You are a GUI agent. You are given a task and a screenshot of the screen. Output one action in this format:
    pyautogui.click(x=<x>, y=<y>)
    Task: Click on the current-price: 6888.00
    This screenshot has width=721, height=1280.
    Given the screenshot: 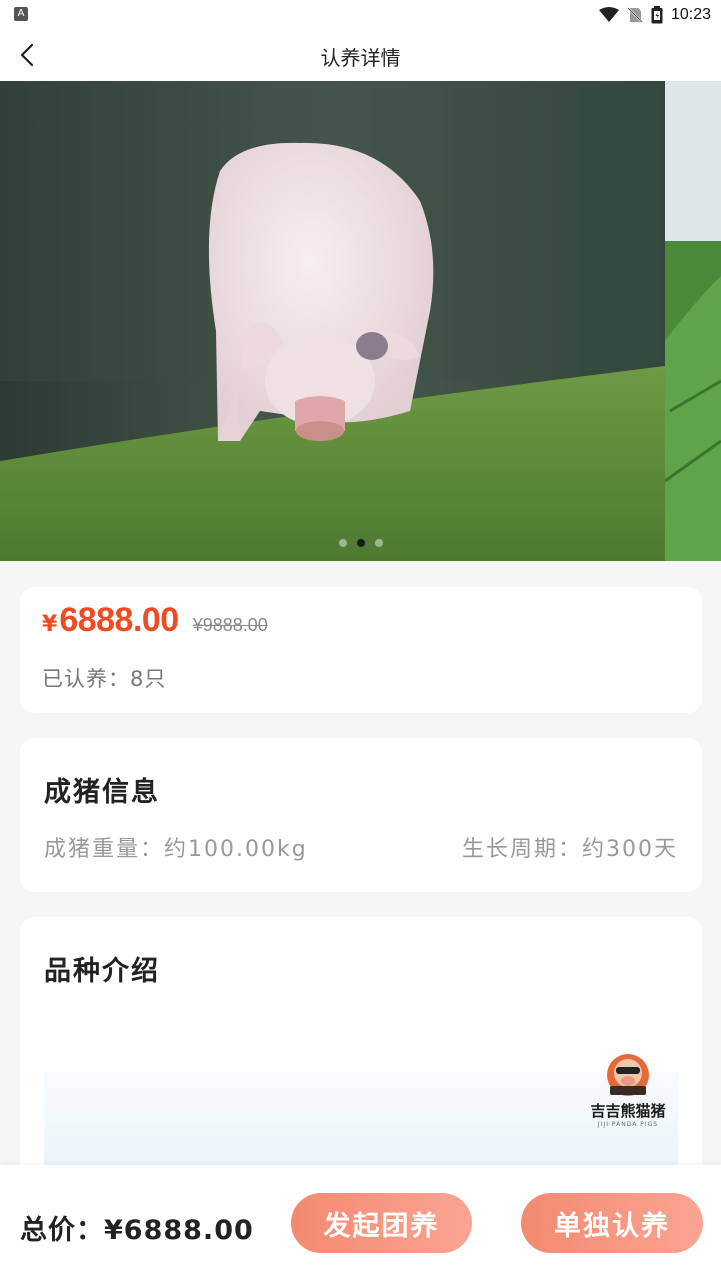 What is the action you would take?
    pyautogui.click(x=119, y=620)
    